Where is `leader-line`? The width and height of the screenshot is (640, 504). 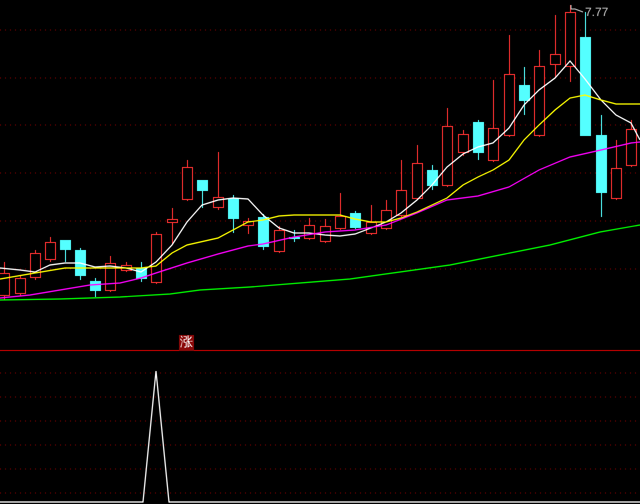
leader-line is located at coordinates (577, 8).